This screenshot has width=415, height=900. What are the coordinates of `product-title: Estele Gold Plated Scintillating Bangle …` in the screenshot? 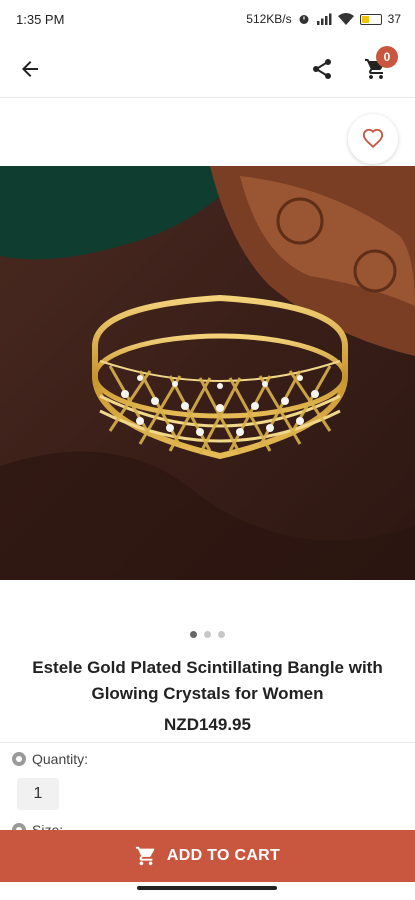 It's located at (207, 680).